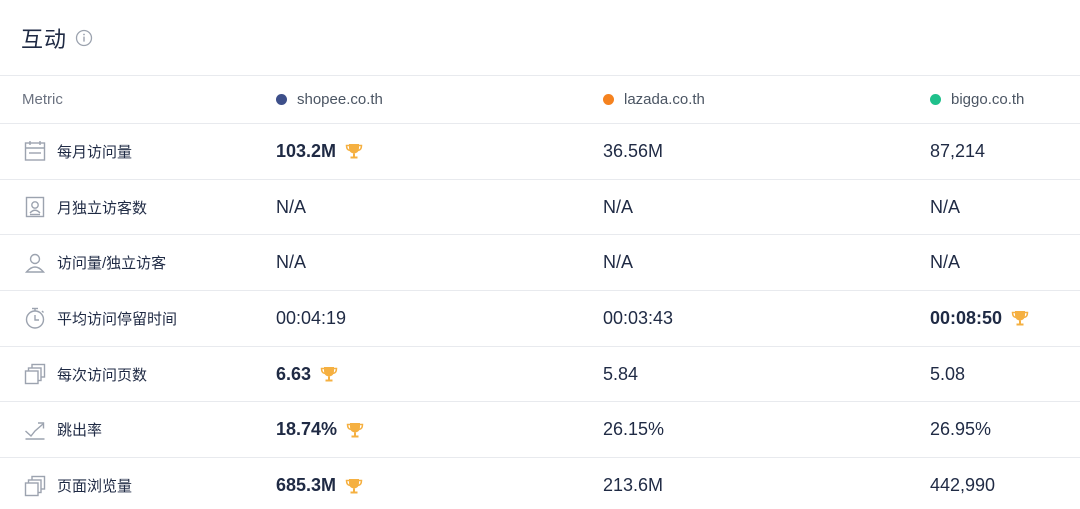  I want to click on metric-value: 685.3M, so click(306, 485).